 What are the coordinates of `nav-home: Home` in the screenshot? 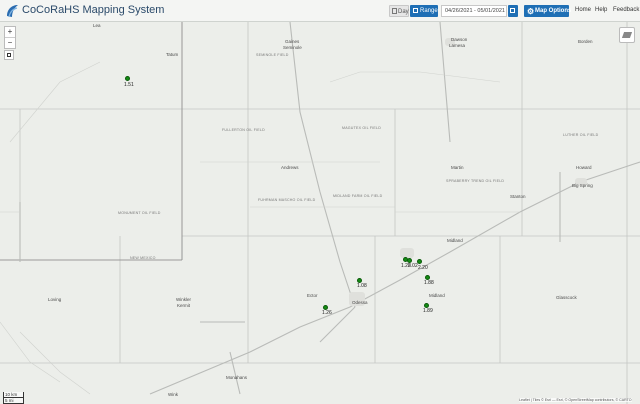 It's located at (583, 10).